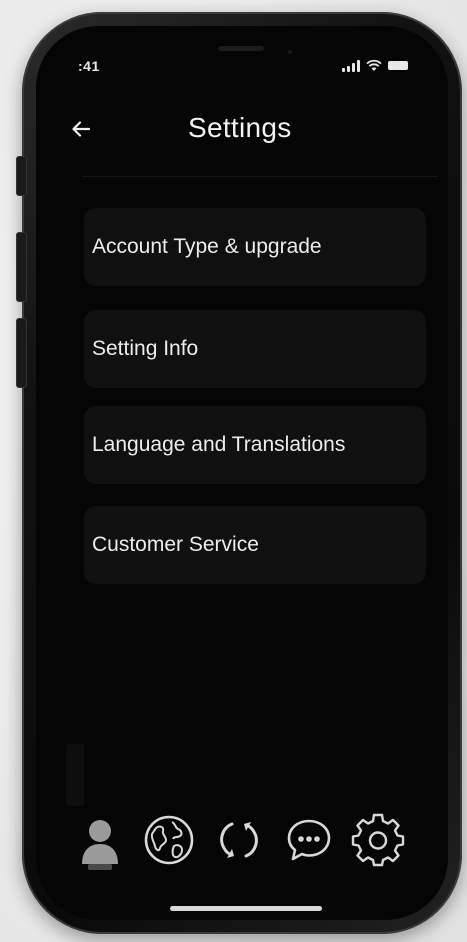  Describe the element at coordinates (21, 267) in the screenshot. I see `volume-up-button` at that location.